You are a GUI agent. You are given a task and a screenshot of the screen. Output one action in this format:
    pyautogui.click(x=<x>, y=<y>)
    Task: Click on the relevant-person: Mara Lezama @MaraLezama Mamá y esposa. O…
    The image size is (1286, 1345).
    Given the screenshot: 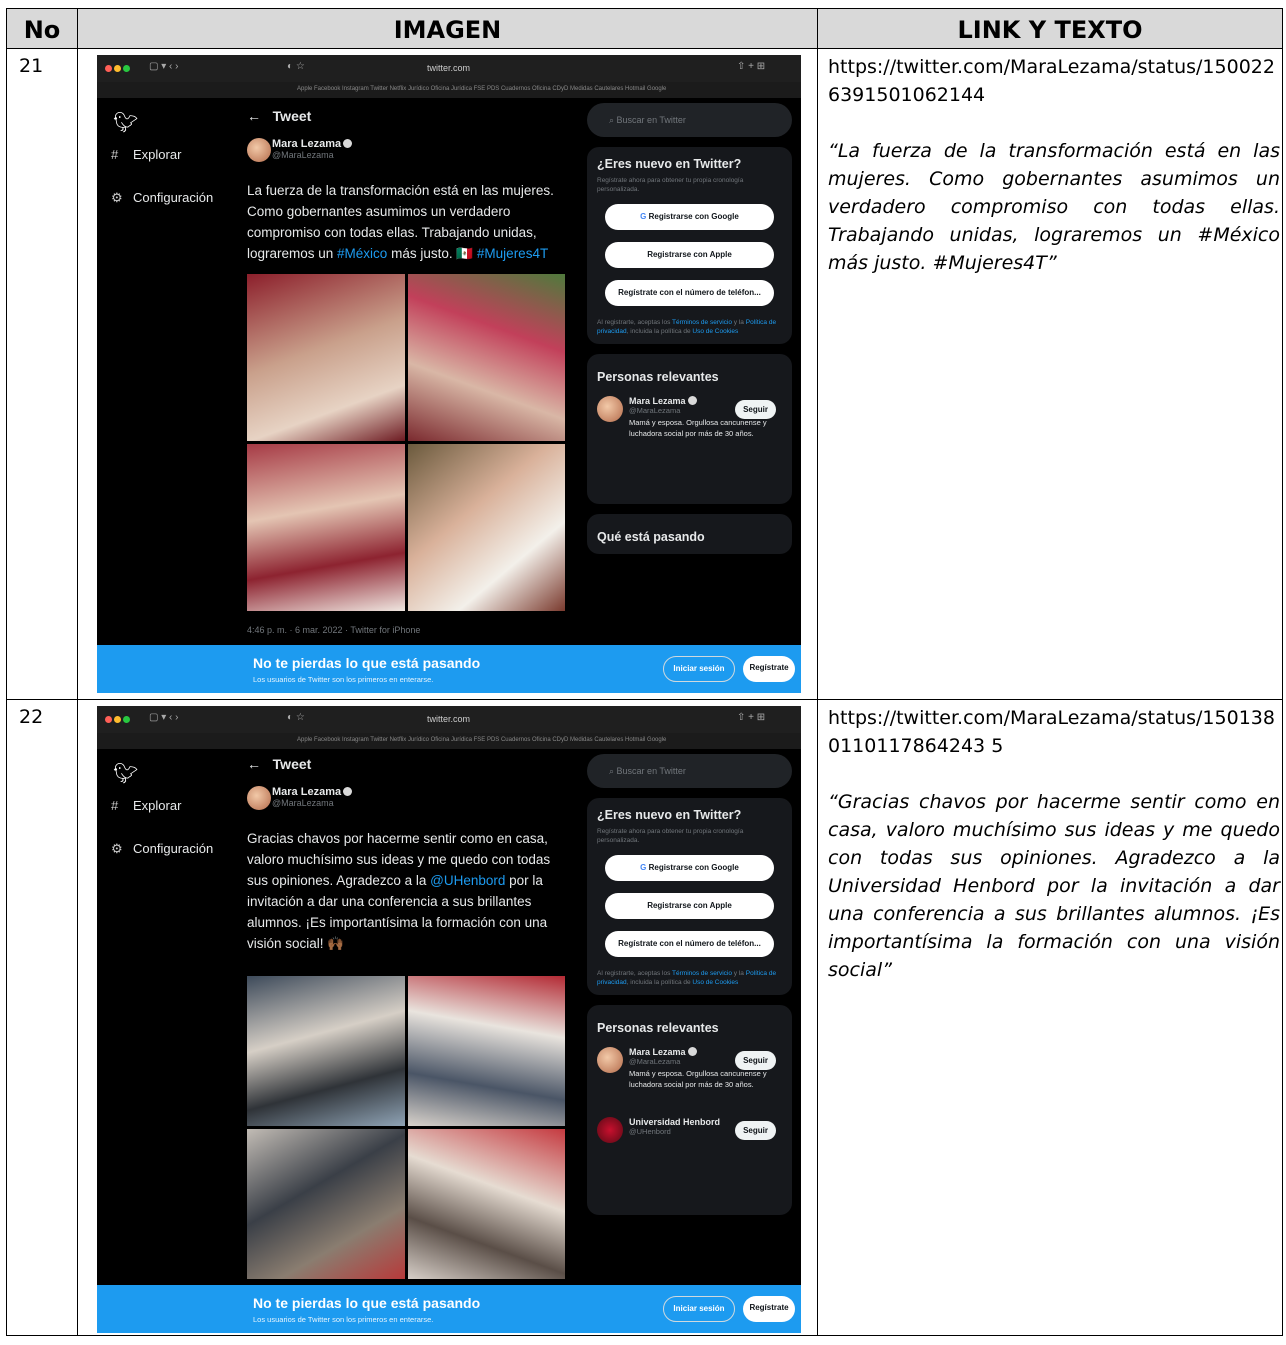 What is the action you would take?
    pyautogui.click(x=689, y=424)
    